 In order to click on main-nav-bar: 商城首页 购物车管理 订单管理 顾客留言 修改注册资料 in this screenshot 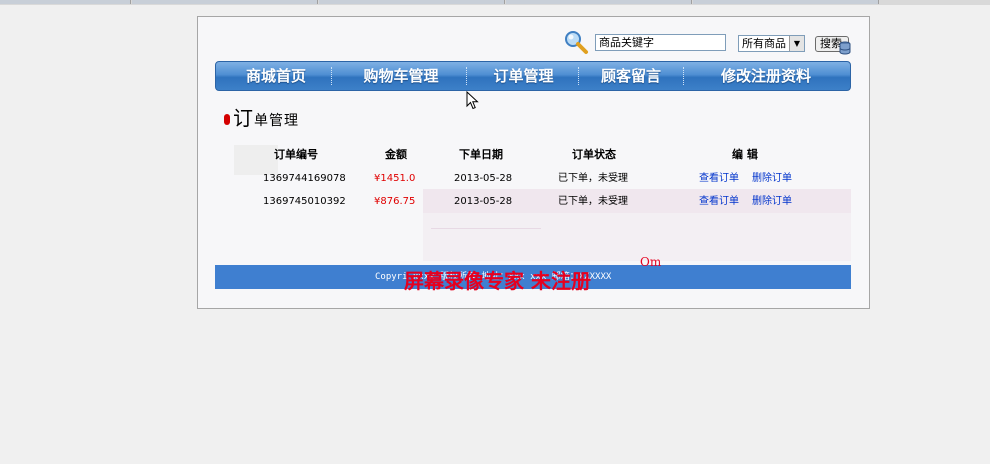, I will do `click(533, 76)`.